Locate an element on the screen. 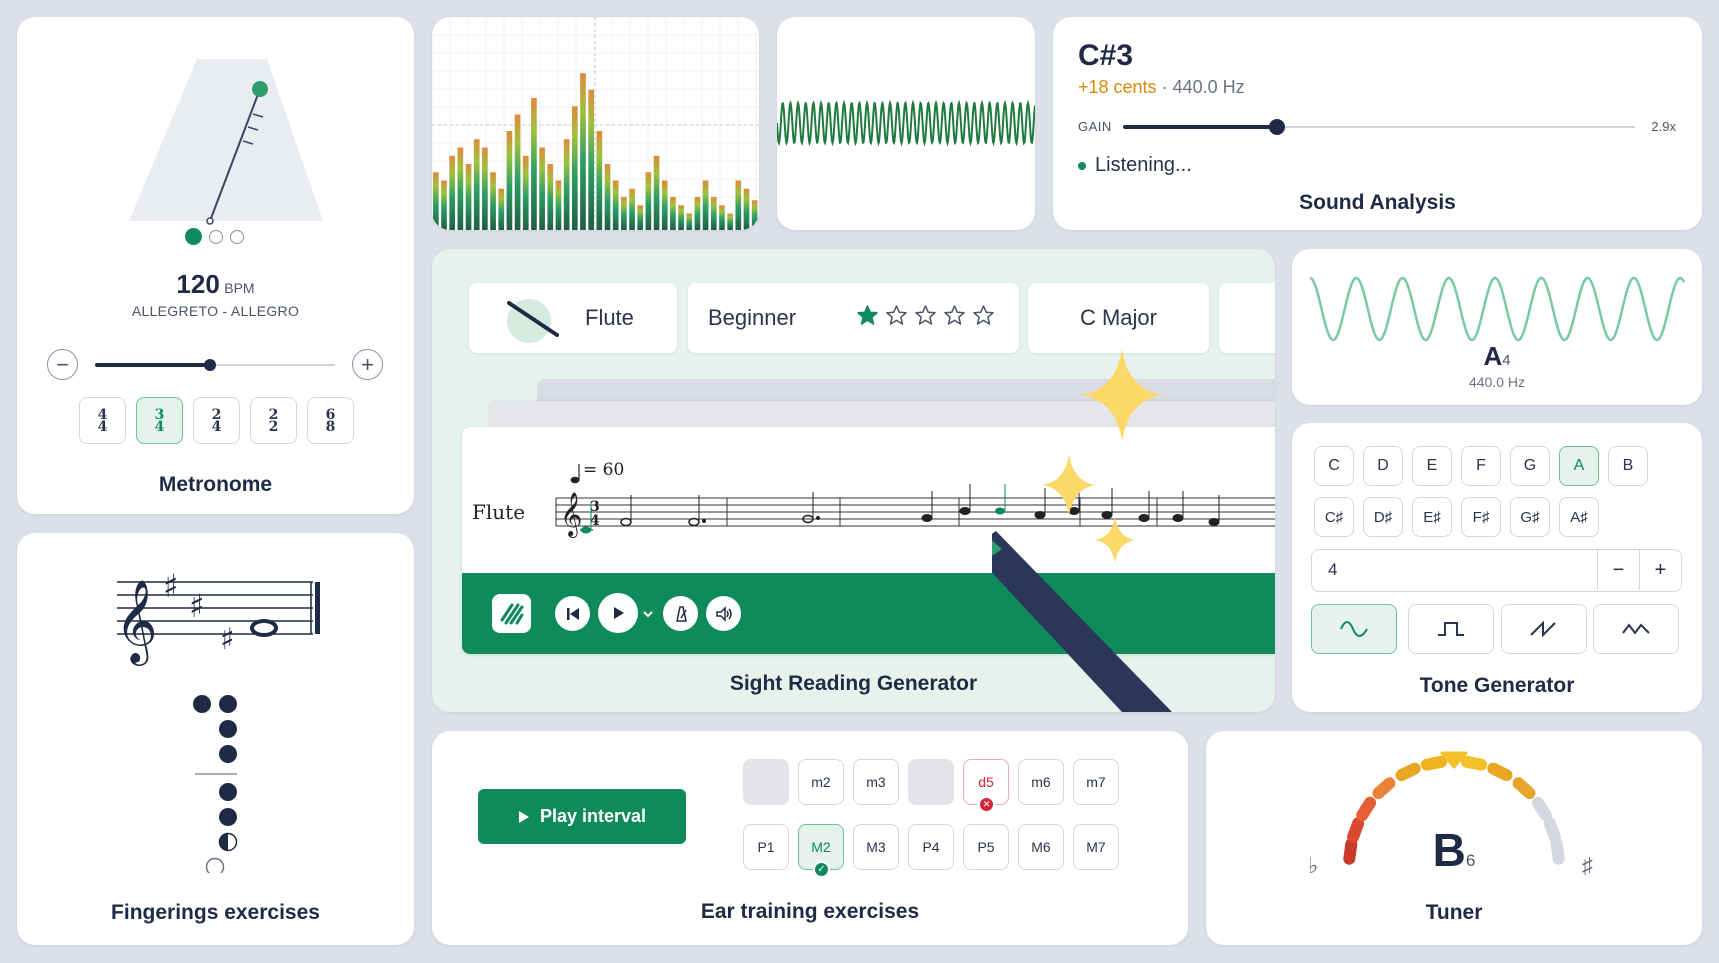 Image resolution: width=1719 pixels, height=963 pixels. interval-m2-button: m2 is located at coordinates (821, 782).